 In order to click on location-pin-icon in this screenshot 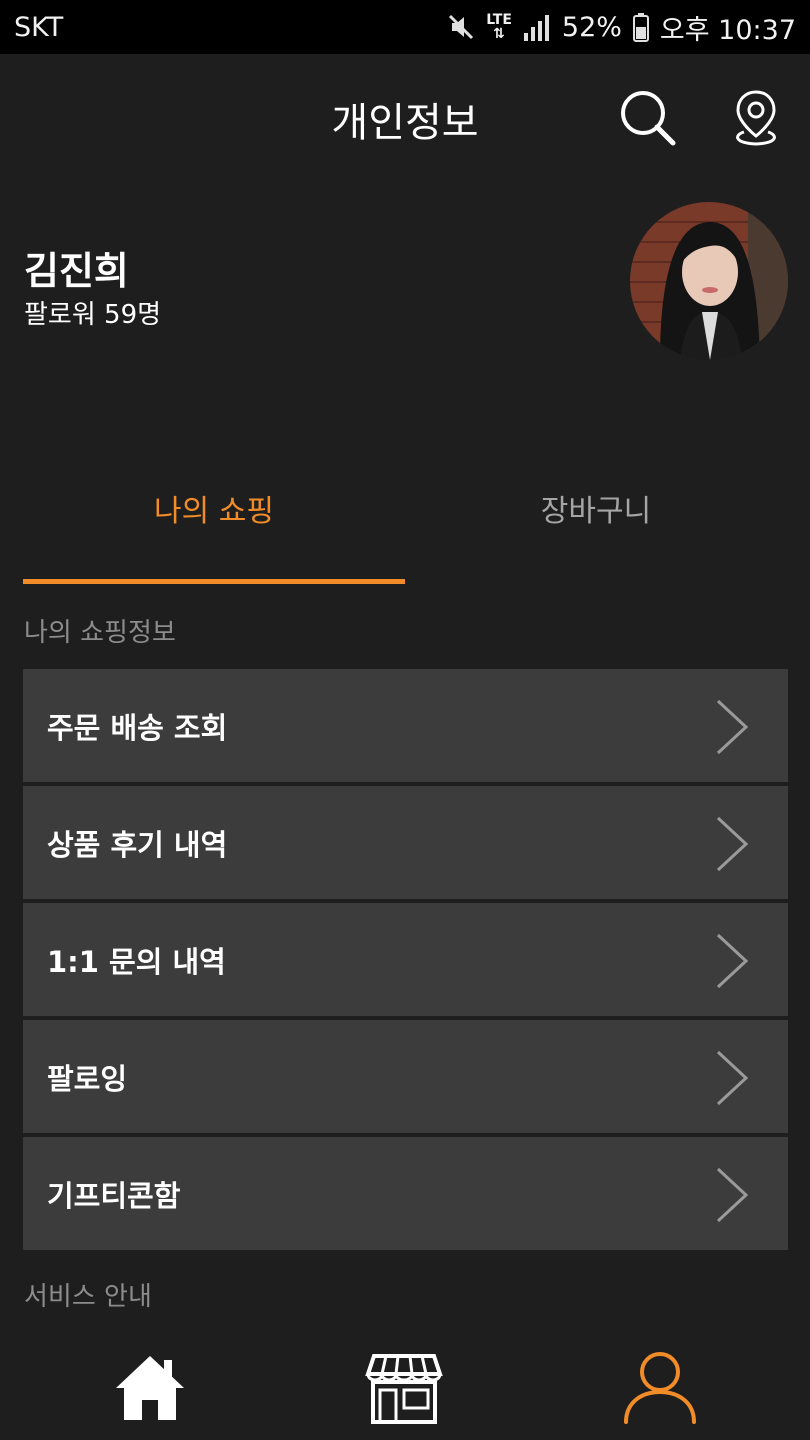, I will do `click(756, 118)`.